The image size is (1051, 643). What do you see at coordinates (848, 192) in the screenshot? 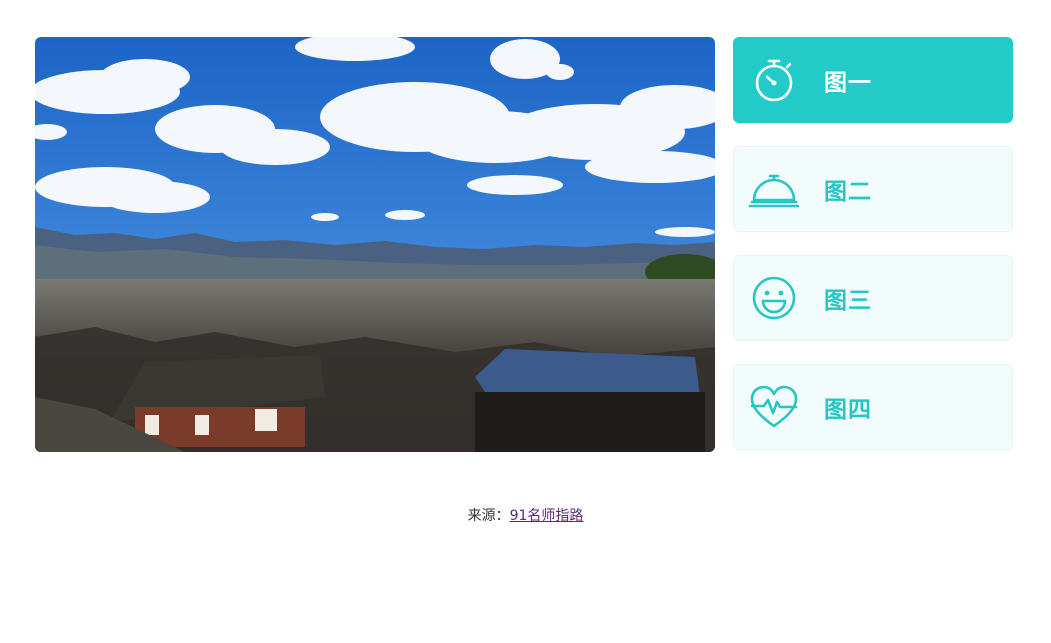
I see `tab-label: 图二` at bounding box center [848, 192].